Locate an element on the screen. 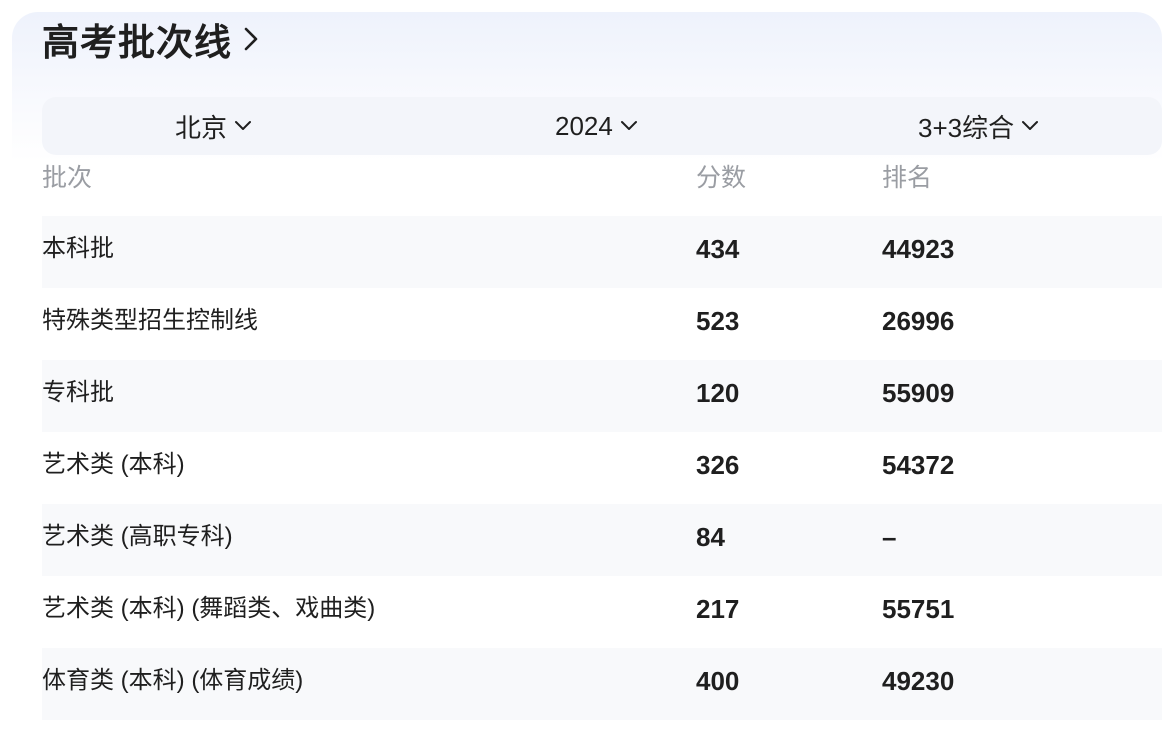  rank-value: 26996 is located at coordinates (918, 321).